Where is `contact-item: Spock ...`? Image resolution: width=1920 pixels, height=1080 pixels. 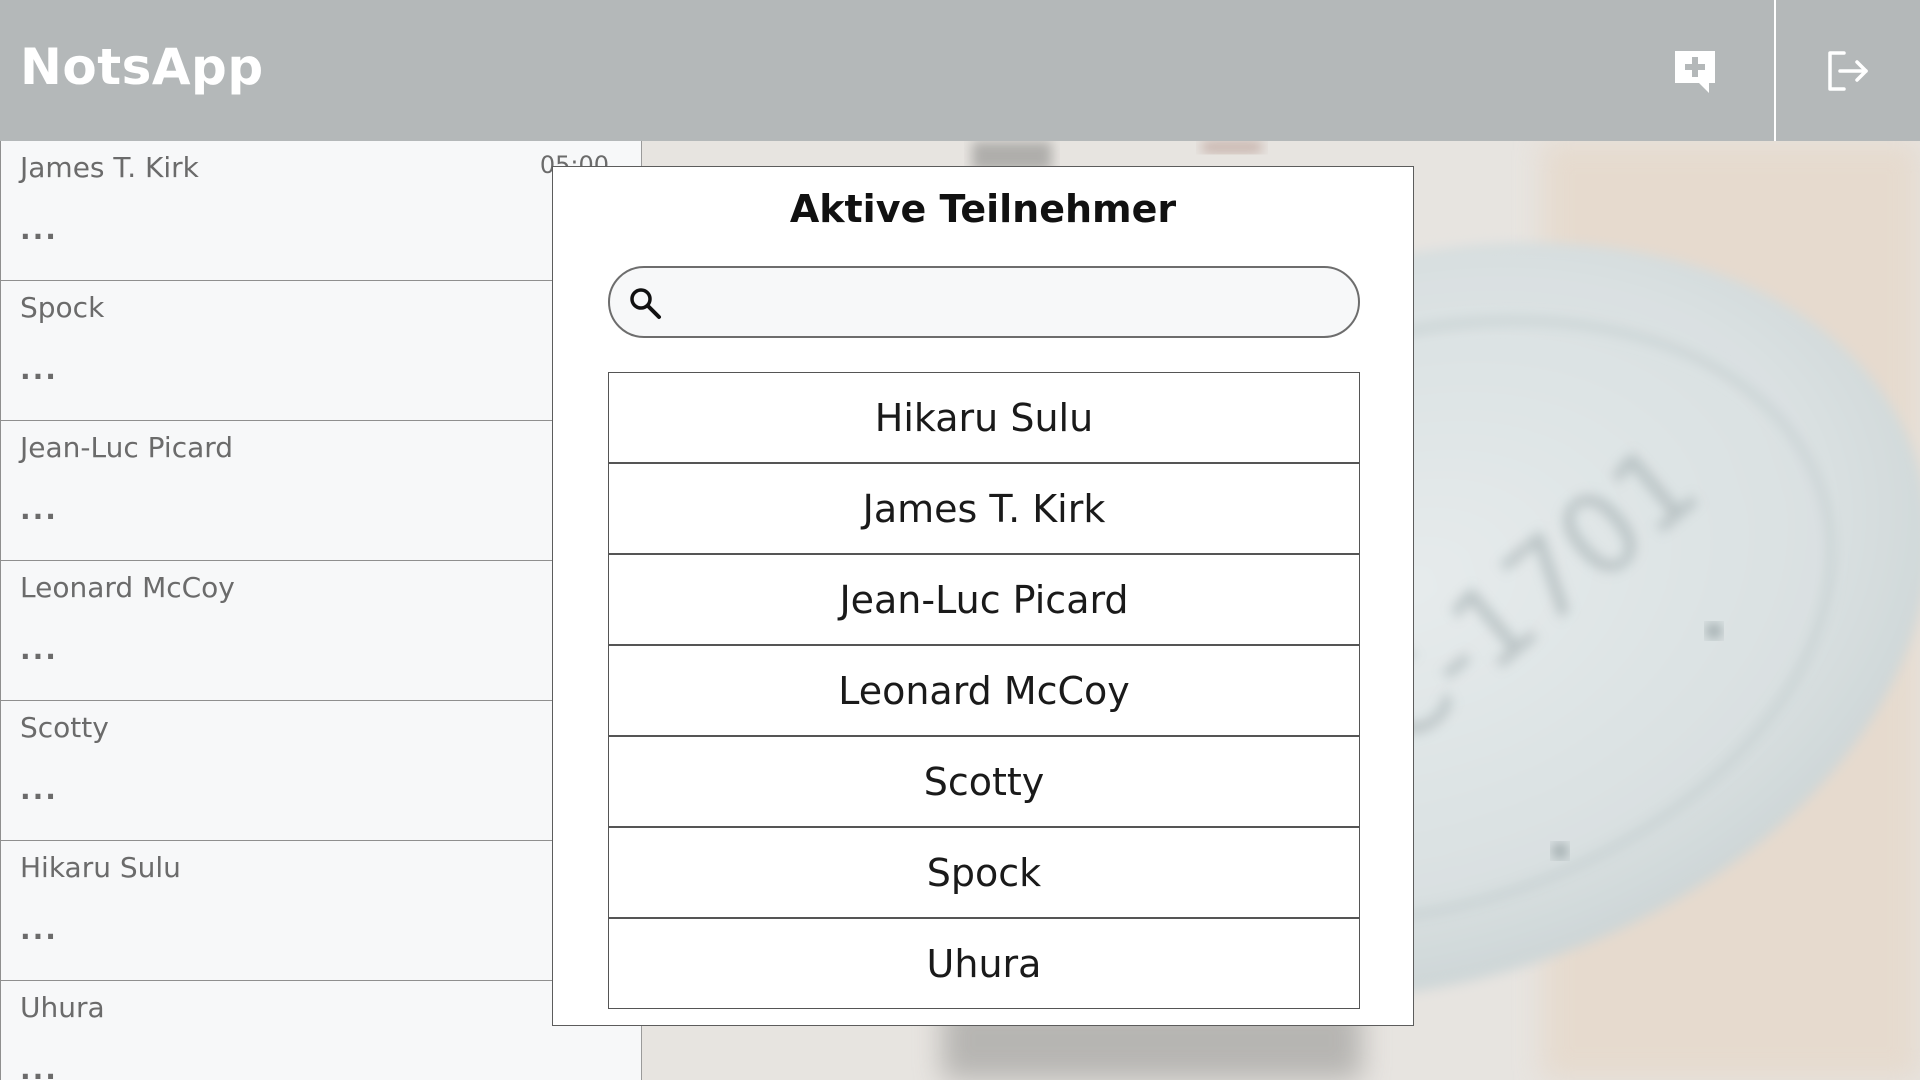
contact-item: Spock ... is located at coordinates (320, 351).